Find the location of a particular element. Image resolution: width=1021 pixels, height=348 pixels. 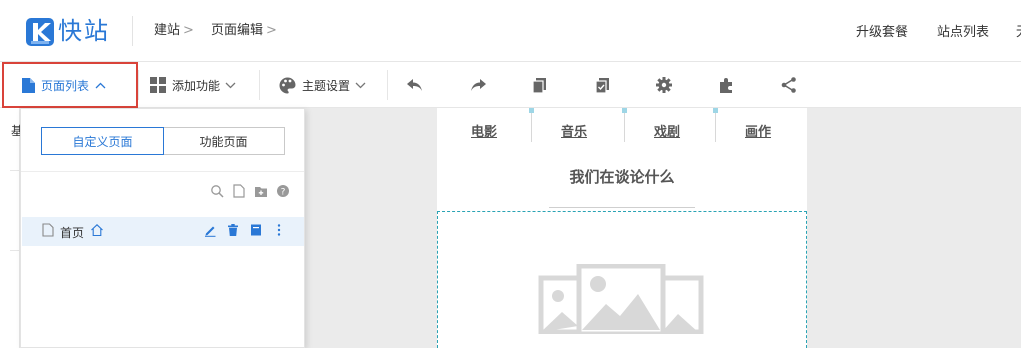

theme-settings-button: 主题设置 is located at coordinates (322, 85).